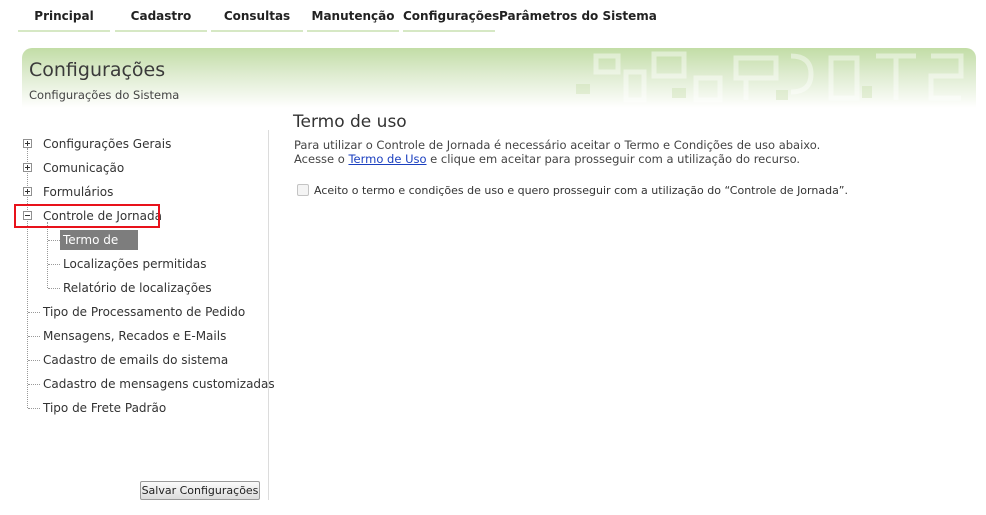  What do you see at coordinates (161, 16) in the screenshot?
I see `nav-cadastro: Cadastro` at bounding box center [161, 16].